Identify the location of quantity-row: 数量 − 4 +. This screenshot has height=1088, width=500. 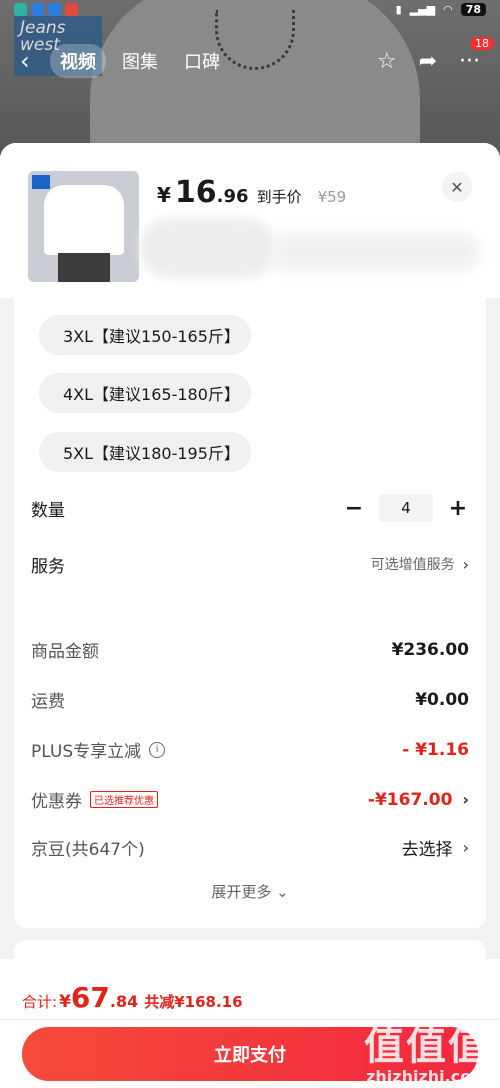
(250, 508).